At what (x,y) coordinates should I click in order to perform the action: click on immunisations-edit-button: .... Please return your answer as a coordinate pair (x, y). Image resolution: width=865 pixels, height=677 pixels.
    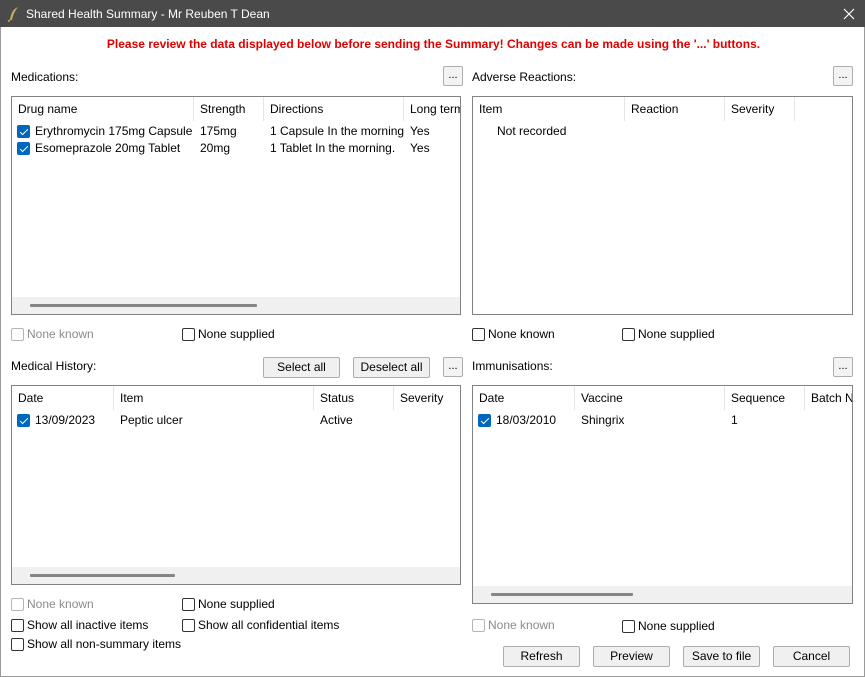
    Looking at the image, I should click on (843, 367).